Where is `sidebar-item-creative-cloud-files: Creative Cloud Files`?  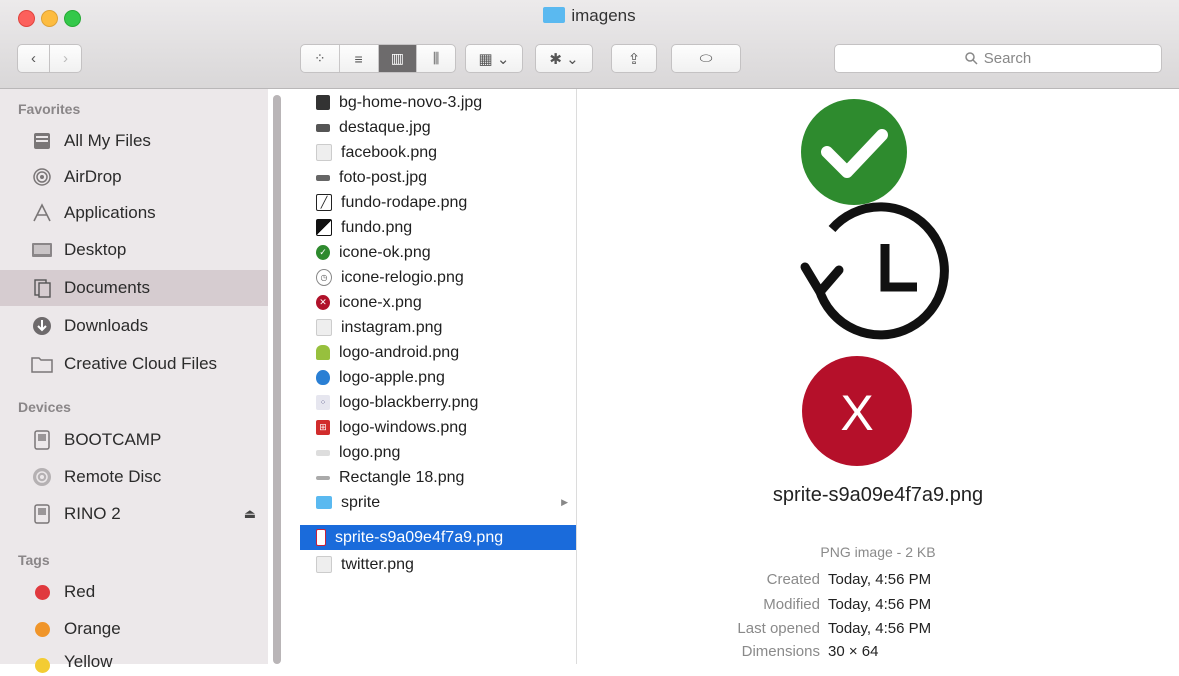 sidebar-item-creative-cloud-files: Creative Cloud Files is located at coordinates (134, 364).